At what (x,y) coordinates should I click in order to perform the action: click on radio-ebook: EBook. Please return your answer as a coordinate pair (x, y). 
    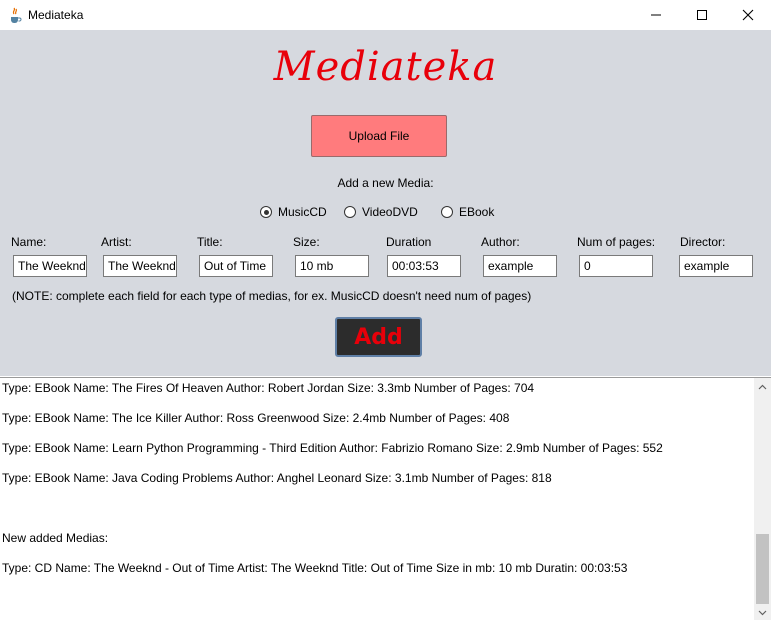
    Looking at the image, I should click on (467, 212).